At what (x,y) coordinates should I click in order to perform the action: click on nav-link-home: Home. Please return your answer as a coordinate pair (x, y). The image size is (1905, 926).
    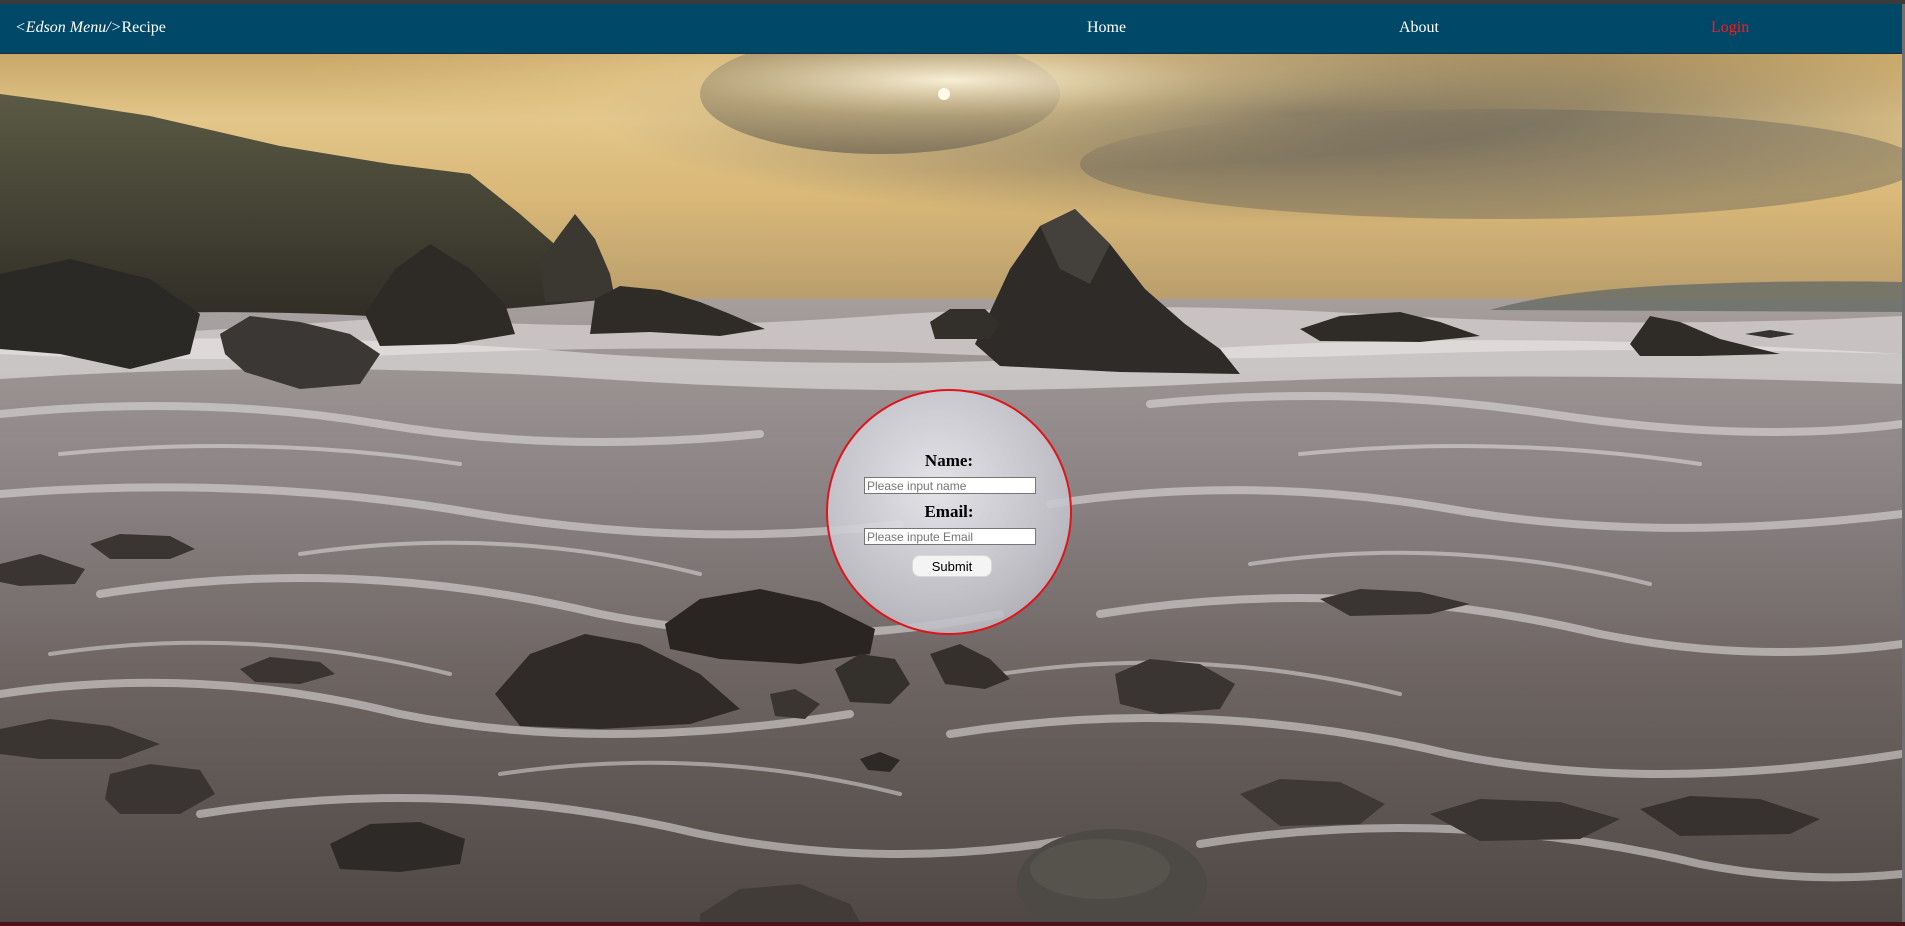
    Looking at the image, I should click on (1106, 28).